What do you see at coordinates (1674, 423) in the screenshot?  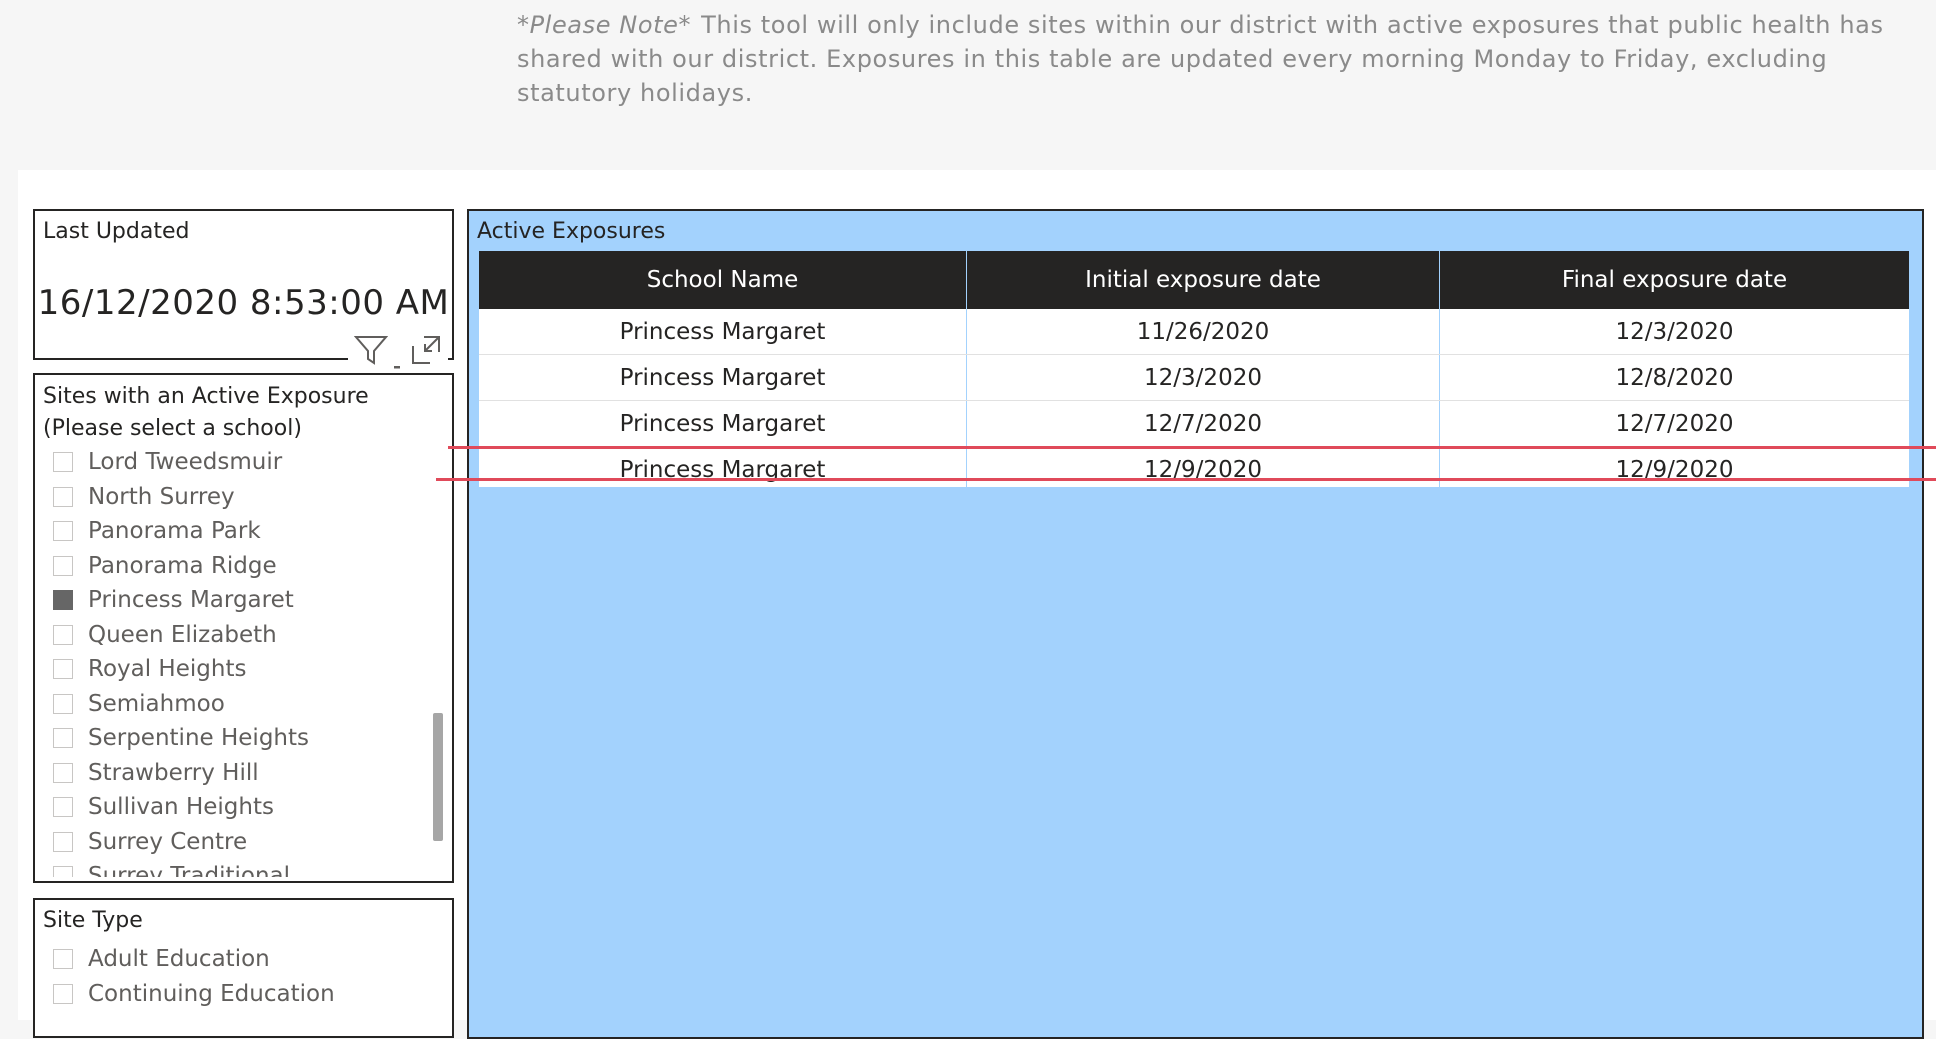 I see `cell-final-date: 12/7/2020` at bounding box center [1674, 423].